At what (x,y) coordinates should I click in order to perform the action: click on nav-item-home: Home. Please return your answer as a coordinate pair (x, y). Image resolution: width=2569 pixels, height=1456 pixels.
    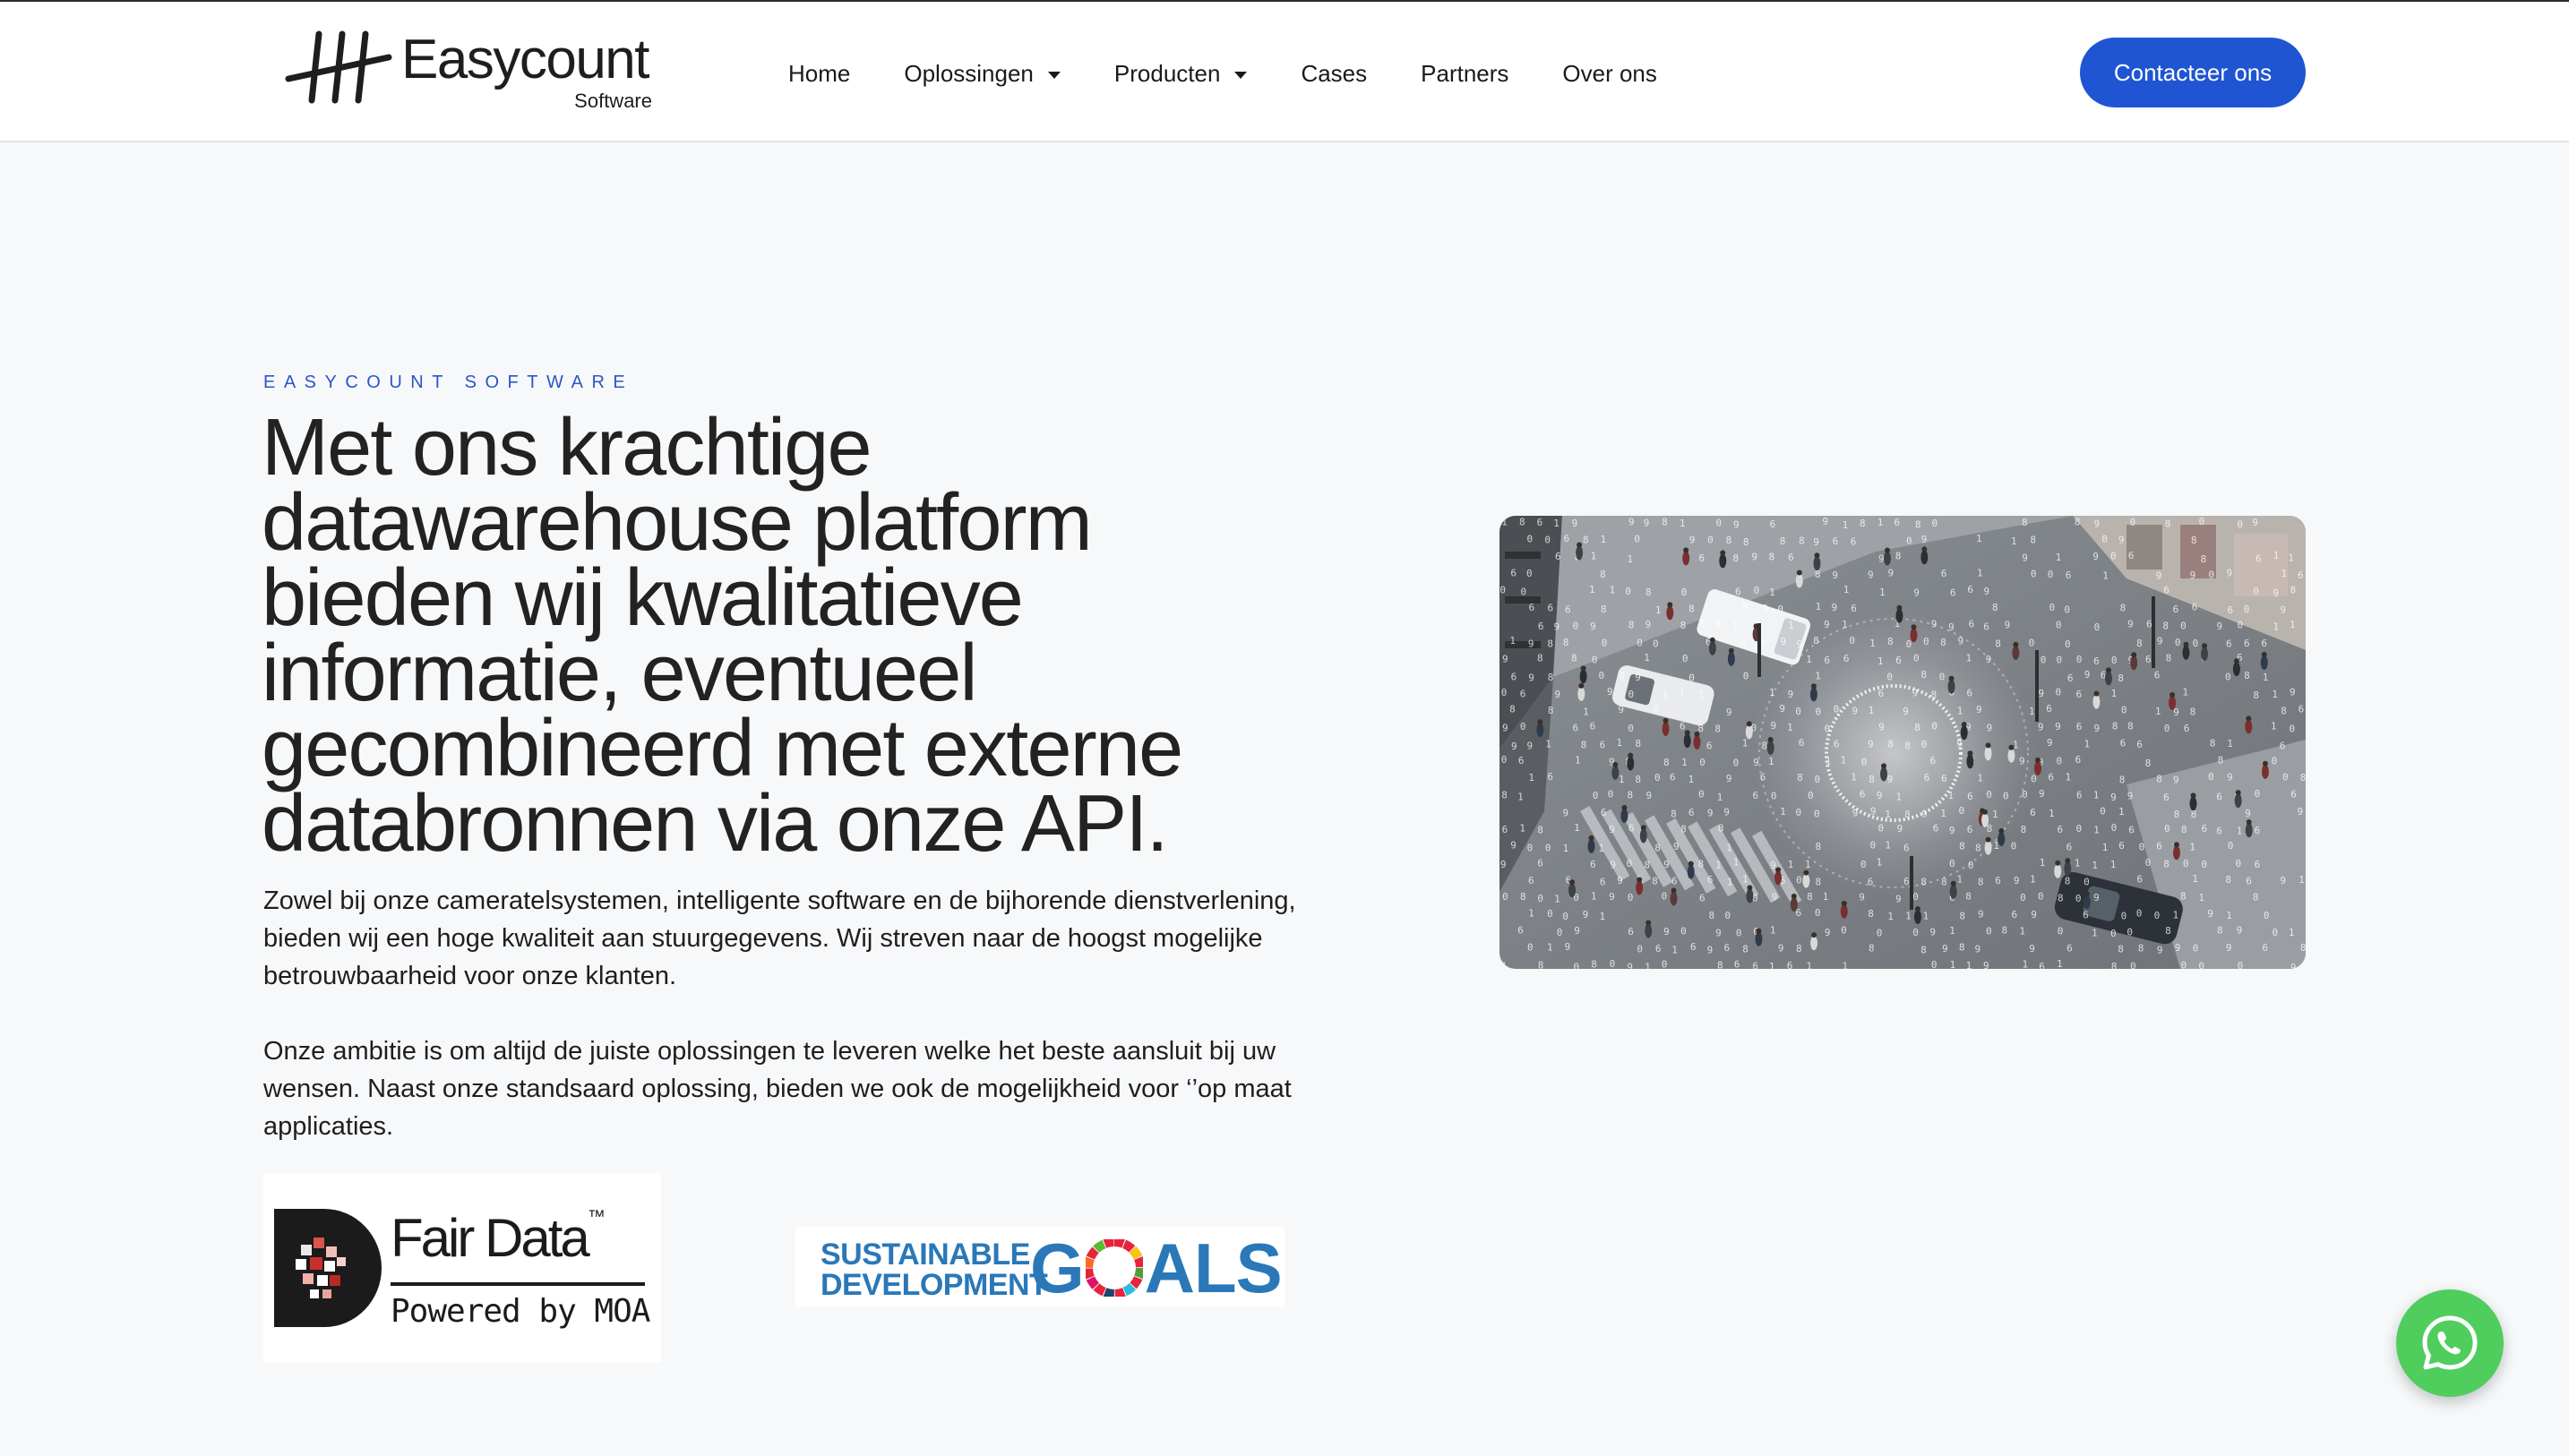
    Looking at the image, I should click on (819, 74).